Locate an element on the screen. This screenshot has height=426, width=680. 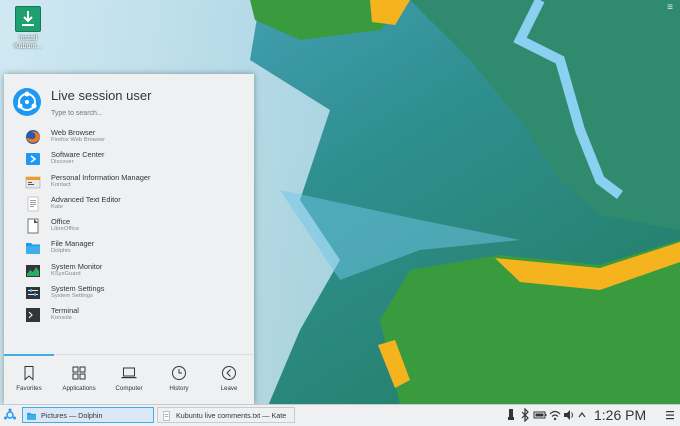
app-launcher-button is located at coordinates (10, 415).